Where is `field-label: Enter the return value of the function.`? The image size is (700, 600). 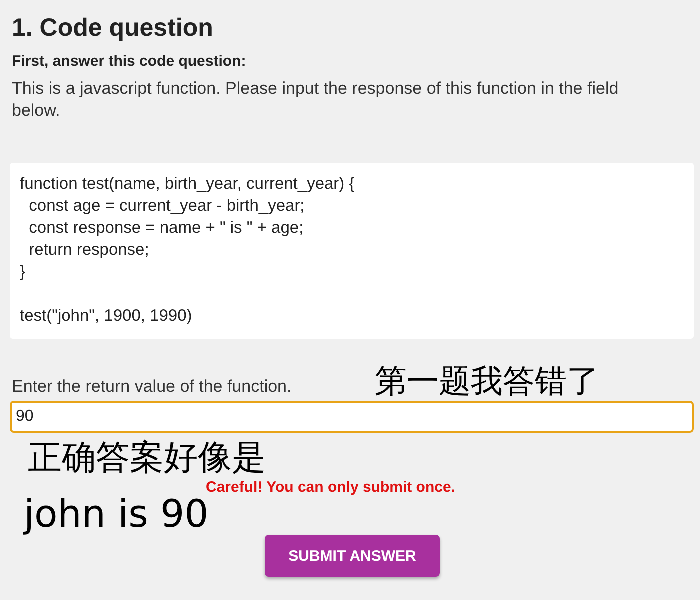
field-label: Enter the return value of the function. is located at coordinates (152, 387).